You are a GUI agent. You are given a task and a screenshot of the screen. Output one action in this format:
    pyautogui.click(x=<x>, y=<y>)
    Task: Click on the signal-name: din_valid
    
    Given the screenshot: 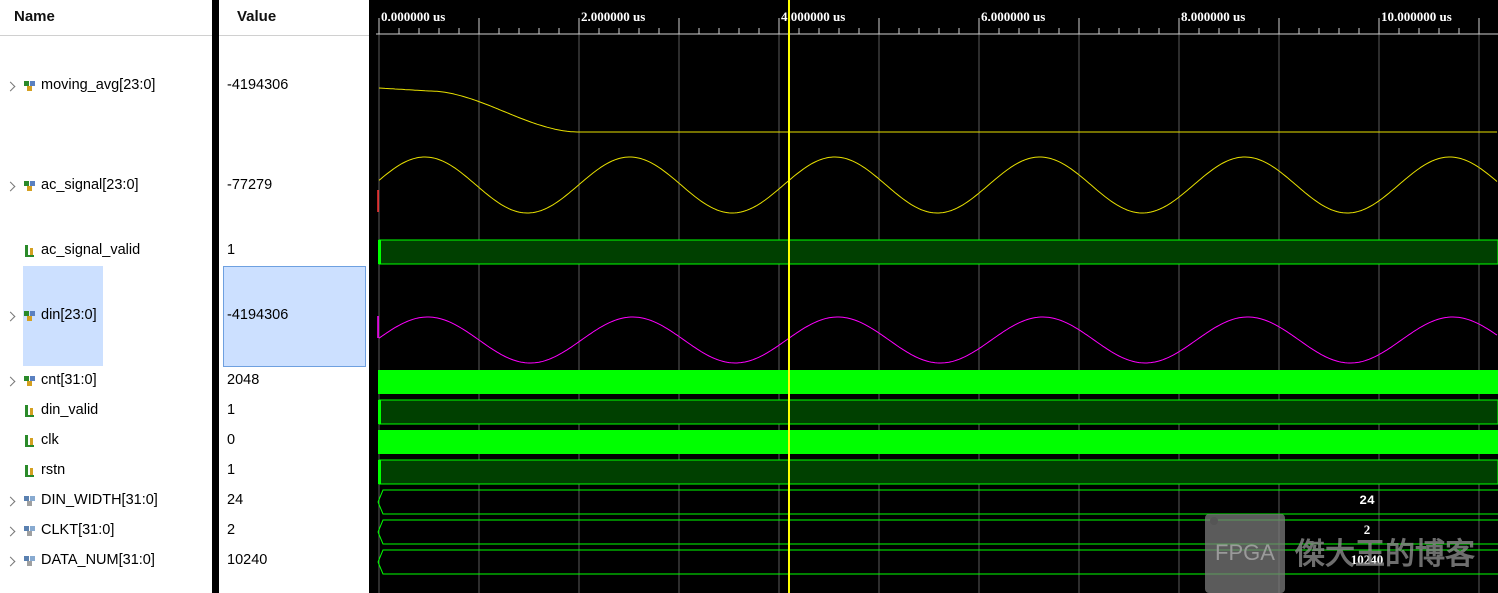 What is the action you would take?
    pyautogui.click(x=70, y=410)
    